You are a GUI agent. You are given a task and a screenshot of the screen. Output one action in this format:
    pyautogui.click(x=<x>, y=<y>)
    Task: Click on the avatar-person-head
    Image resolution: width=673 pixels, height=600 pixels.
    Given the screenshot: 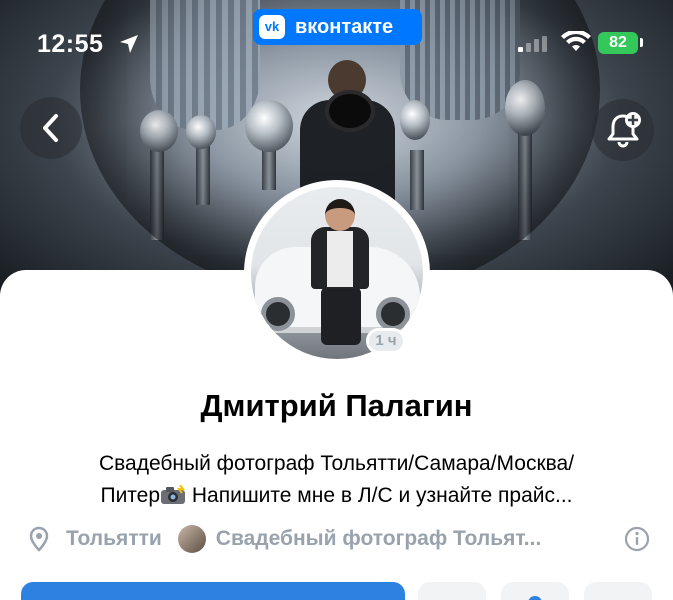 What is the action you would take?
    pyautogui.click(x=340, y=215)
    